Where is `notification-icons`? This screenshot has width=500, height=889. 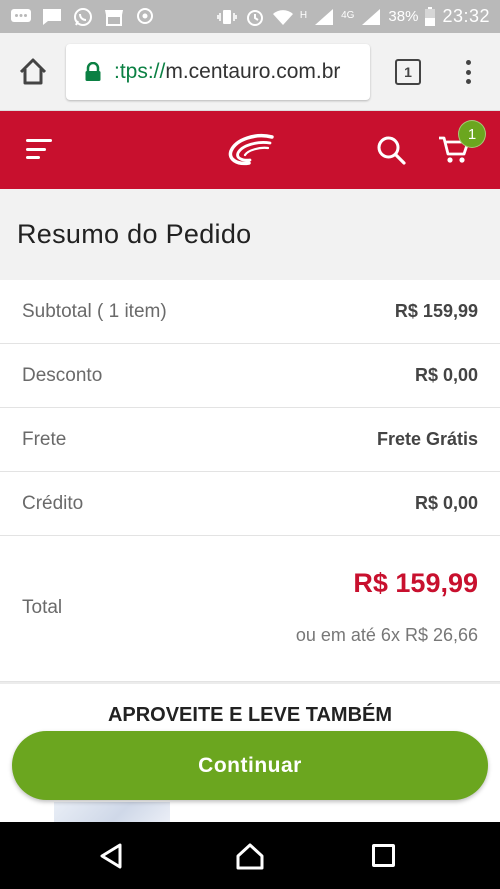 notification-icons is located at coordinates (78, 17).